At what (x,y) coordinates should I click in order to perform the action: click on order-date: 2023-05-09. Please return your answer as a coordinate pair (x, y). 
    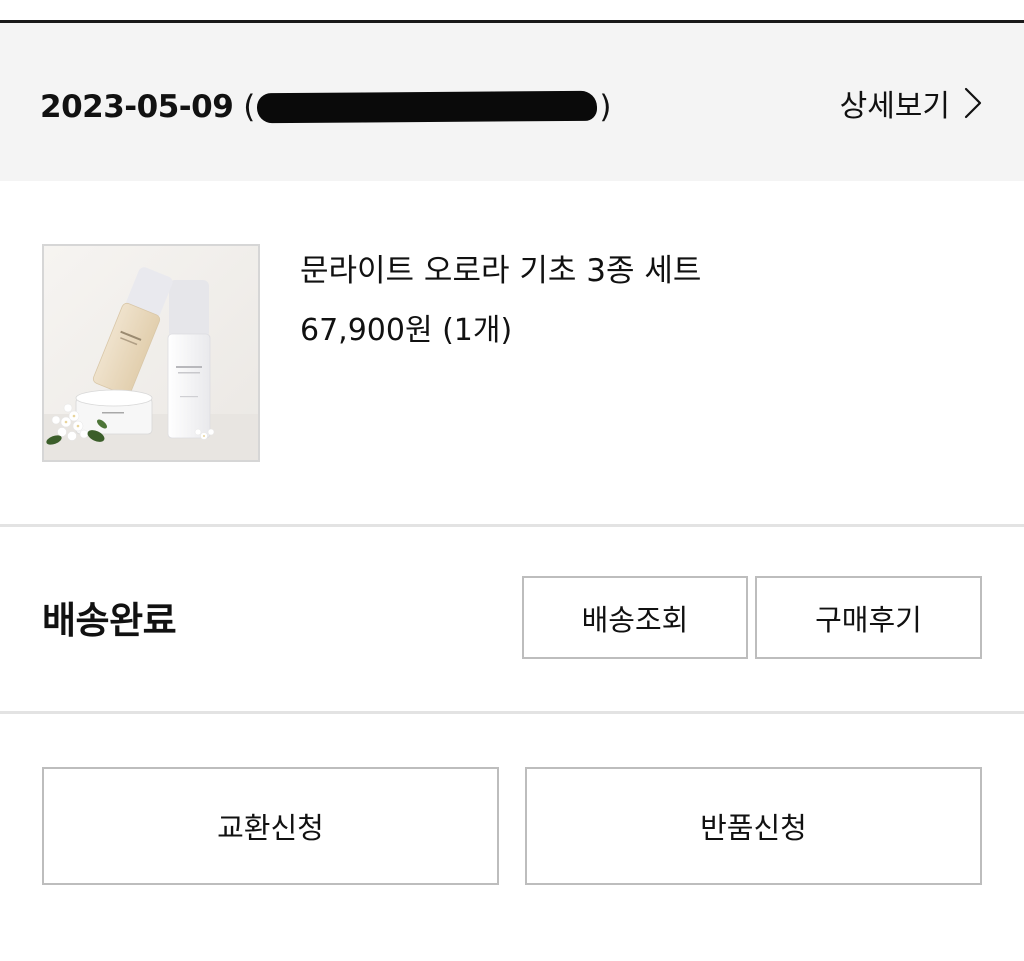
    Looking at the image, I should click on (137, 107).